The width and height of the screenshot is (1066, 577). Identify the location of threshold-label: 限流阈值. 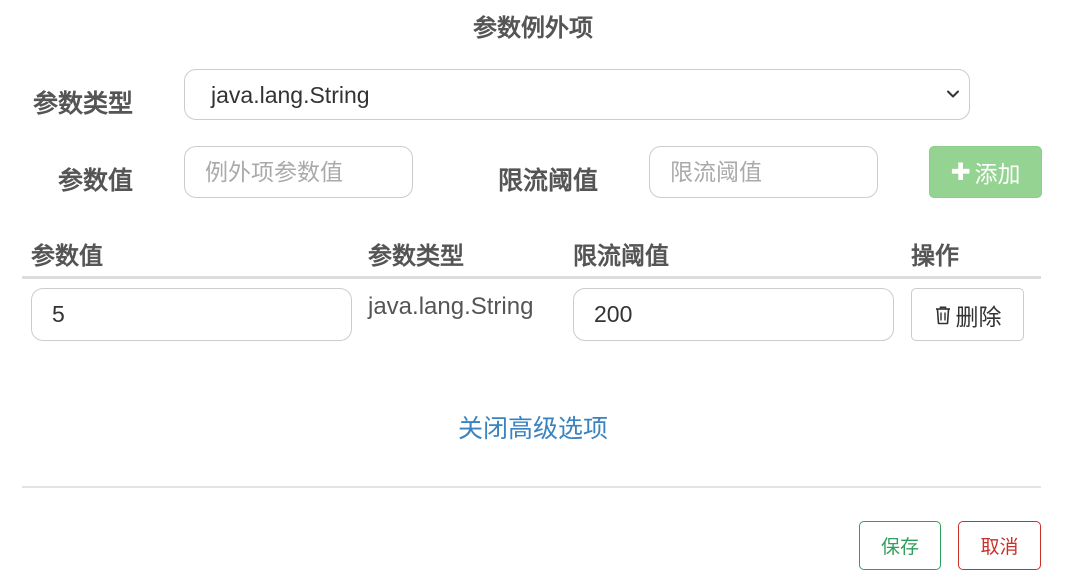
(548, 180).